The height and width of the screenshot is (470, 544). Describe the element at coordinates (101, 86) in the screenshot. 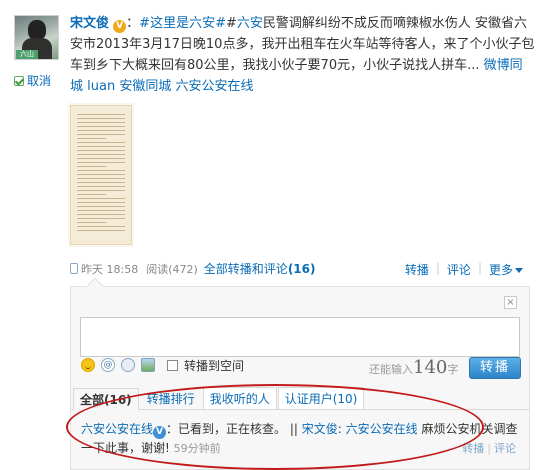

I see `luan-link: luan` at that location.